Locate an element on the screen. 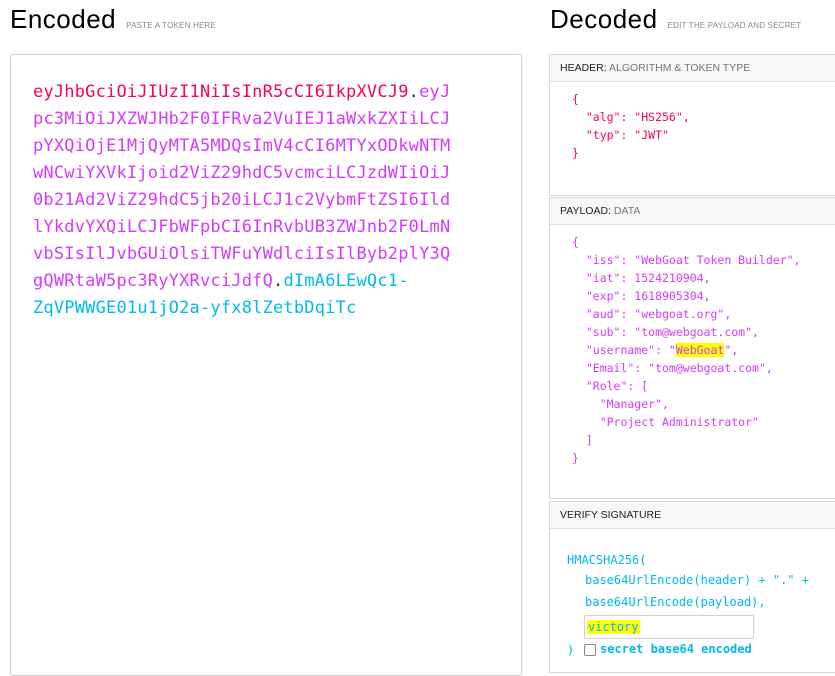 This screenshot has width=835, height=676. decoded-hint: EDIT THE PAYLOAD AND SECRET is located at coordinates (734, 25).